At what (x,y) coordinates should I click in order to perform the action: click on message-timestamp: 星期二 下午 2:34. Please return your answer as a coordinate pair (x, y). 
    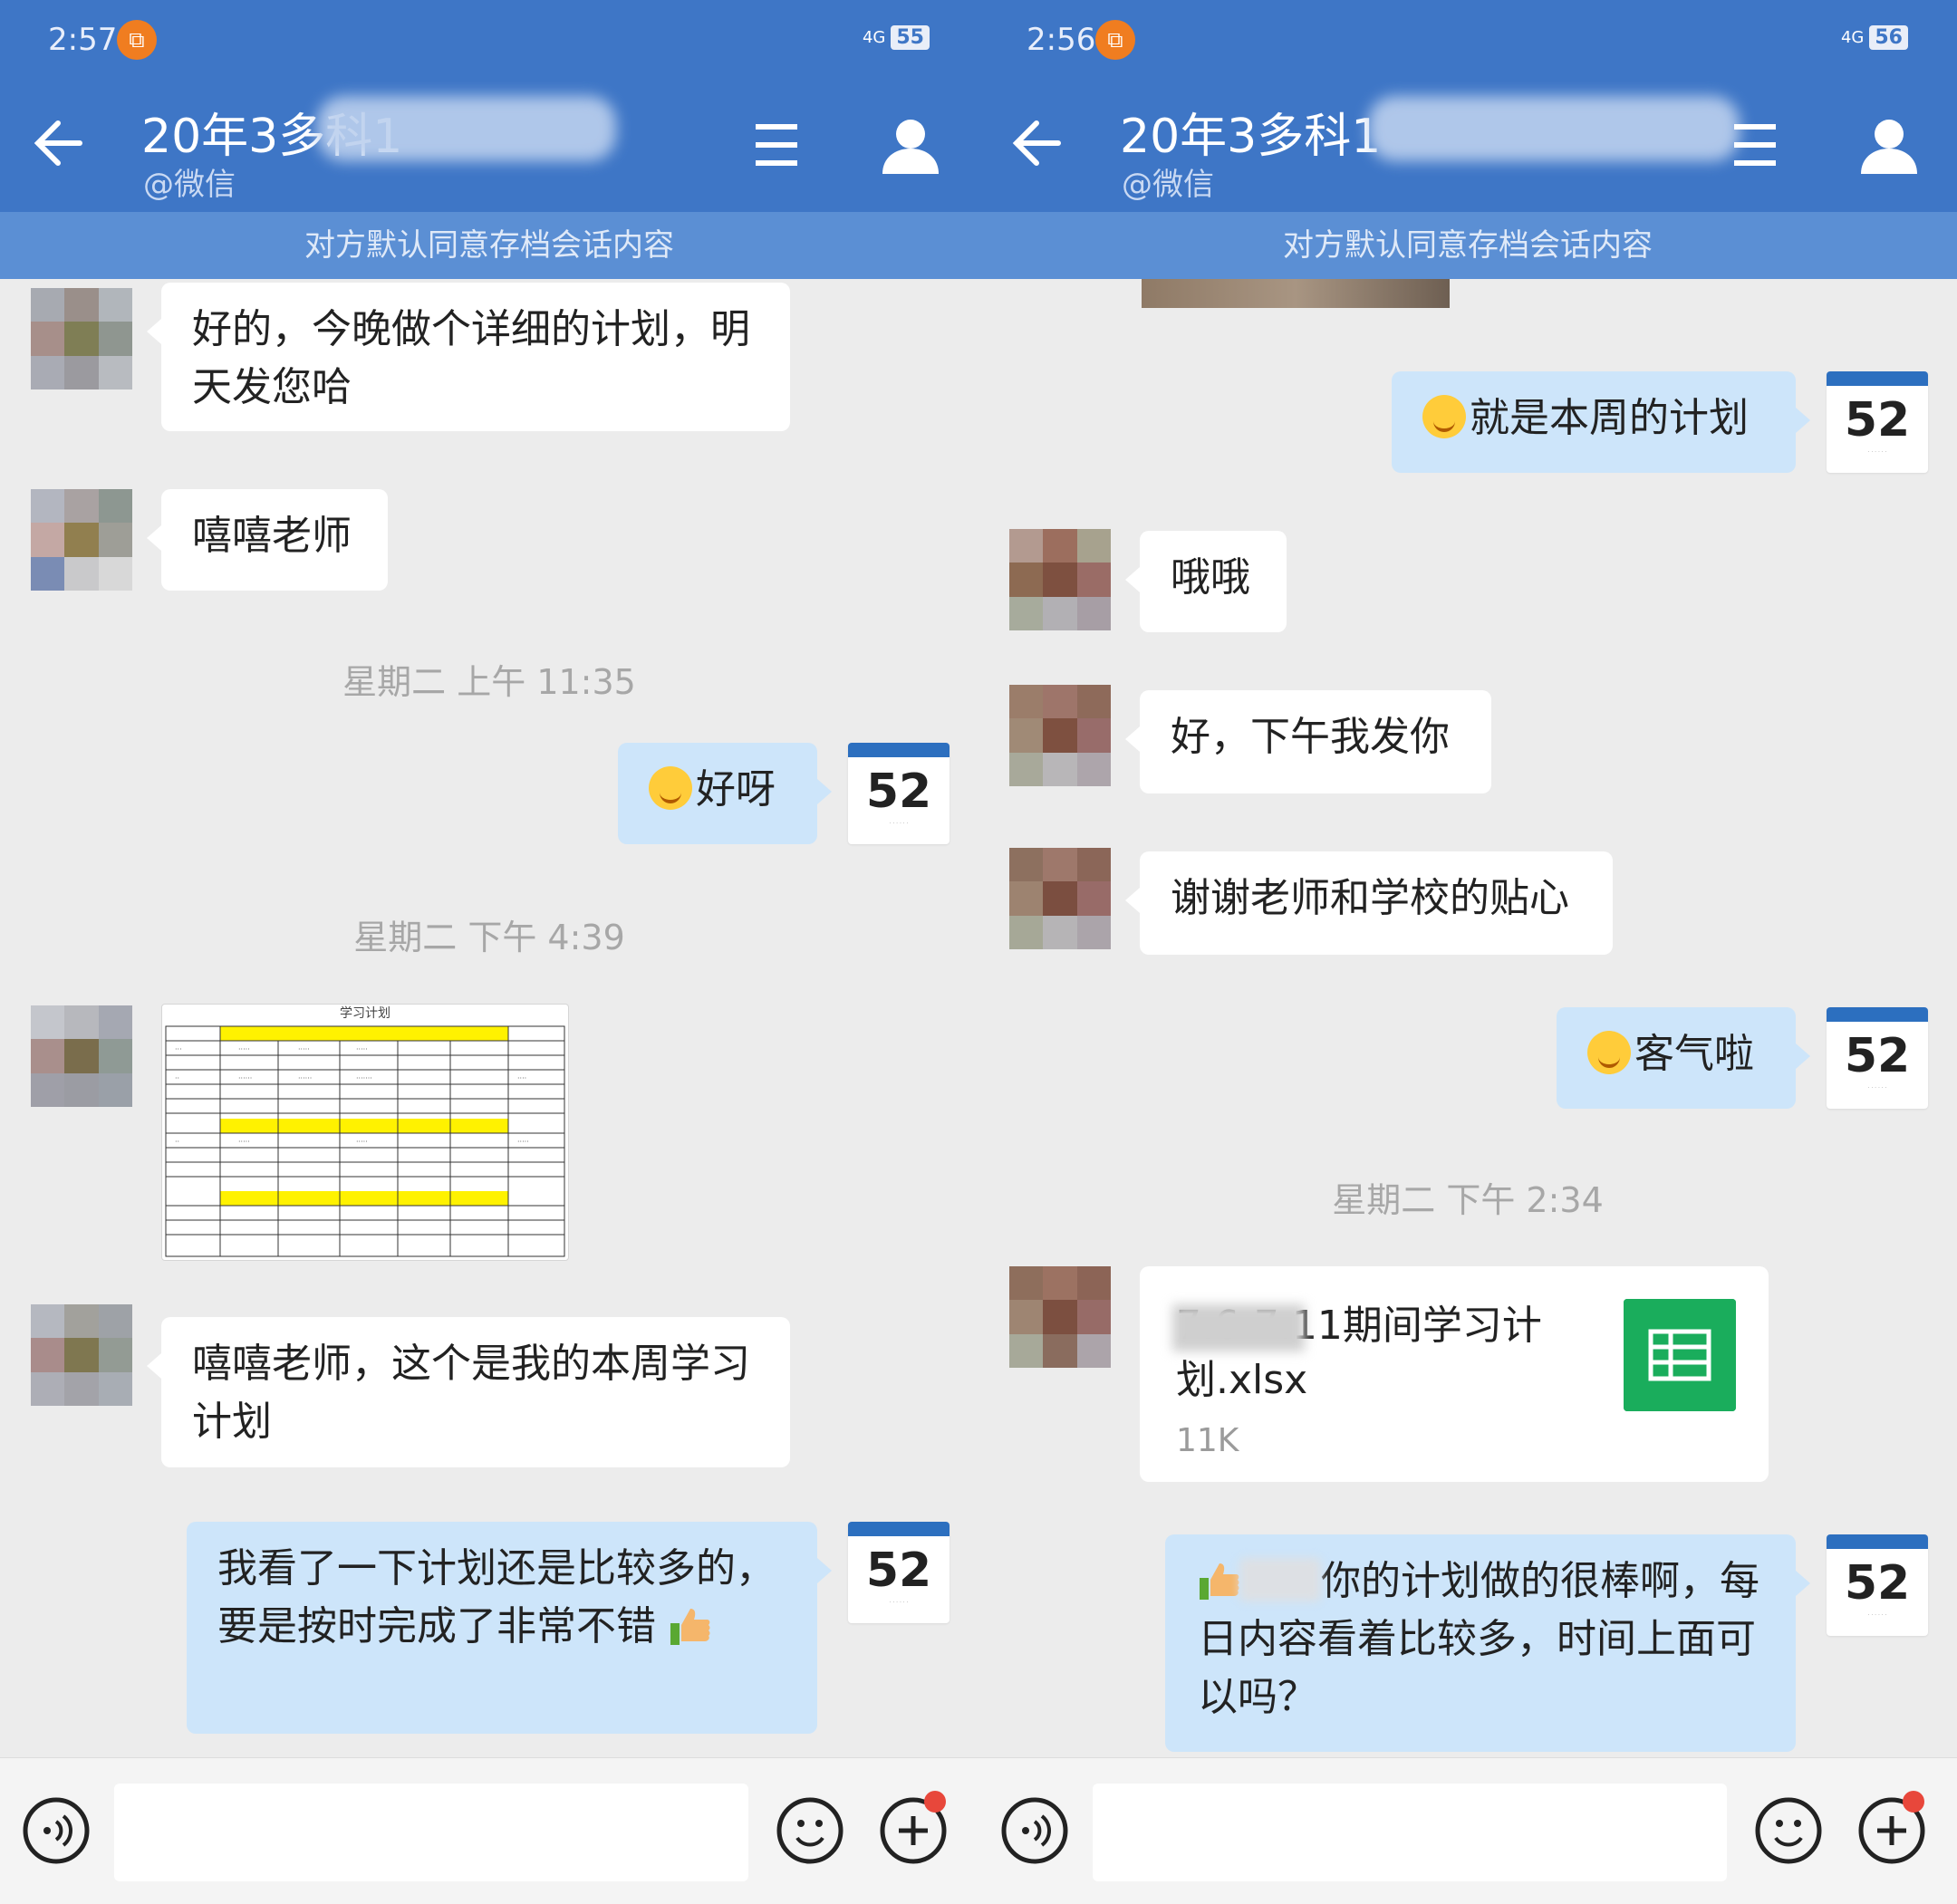
    Looking at the image, I should click on (1468, 1200).